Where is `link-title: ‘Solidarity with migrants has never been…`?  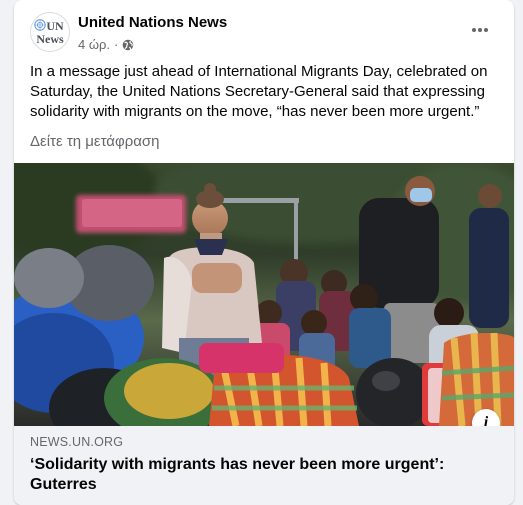
link-title: ‘Solidarity with migrants has never been… is located at coordinates (260, 475).